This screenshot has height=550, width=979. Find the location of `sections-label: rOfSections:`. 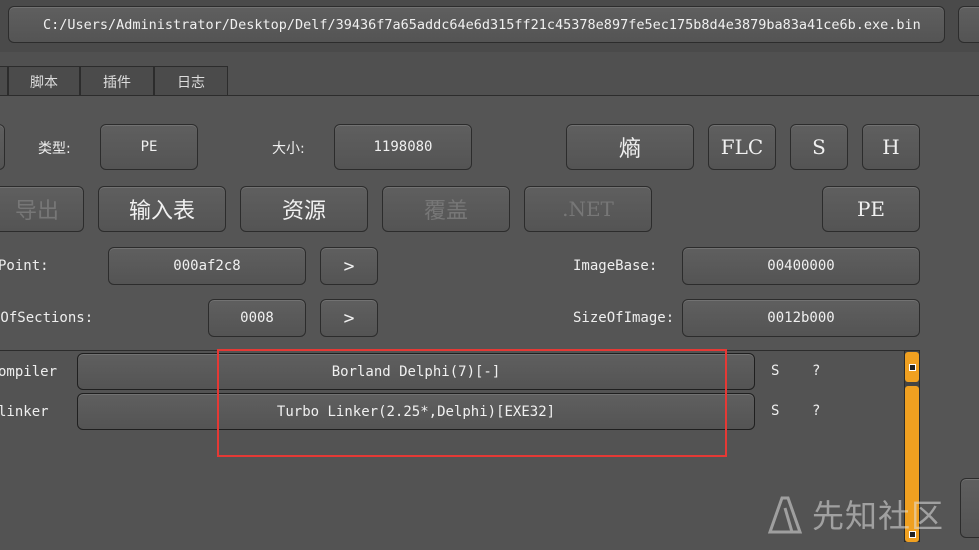

sections-label: rOfSections: is located at coordinates (47, 318).